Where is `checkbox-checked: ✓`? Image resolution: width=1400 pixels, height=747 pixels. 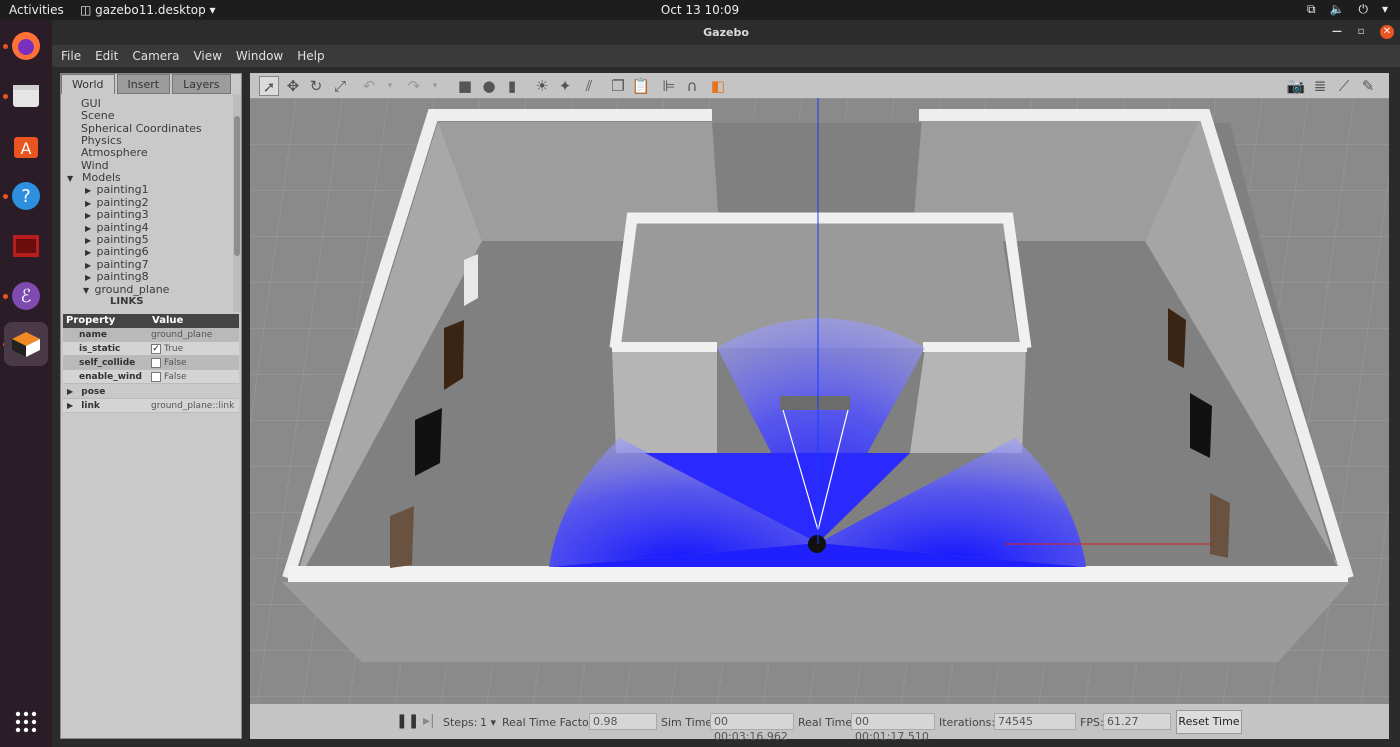 checkbox-checked: ✓ is located at coordinates (156, 348).